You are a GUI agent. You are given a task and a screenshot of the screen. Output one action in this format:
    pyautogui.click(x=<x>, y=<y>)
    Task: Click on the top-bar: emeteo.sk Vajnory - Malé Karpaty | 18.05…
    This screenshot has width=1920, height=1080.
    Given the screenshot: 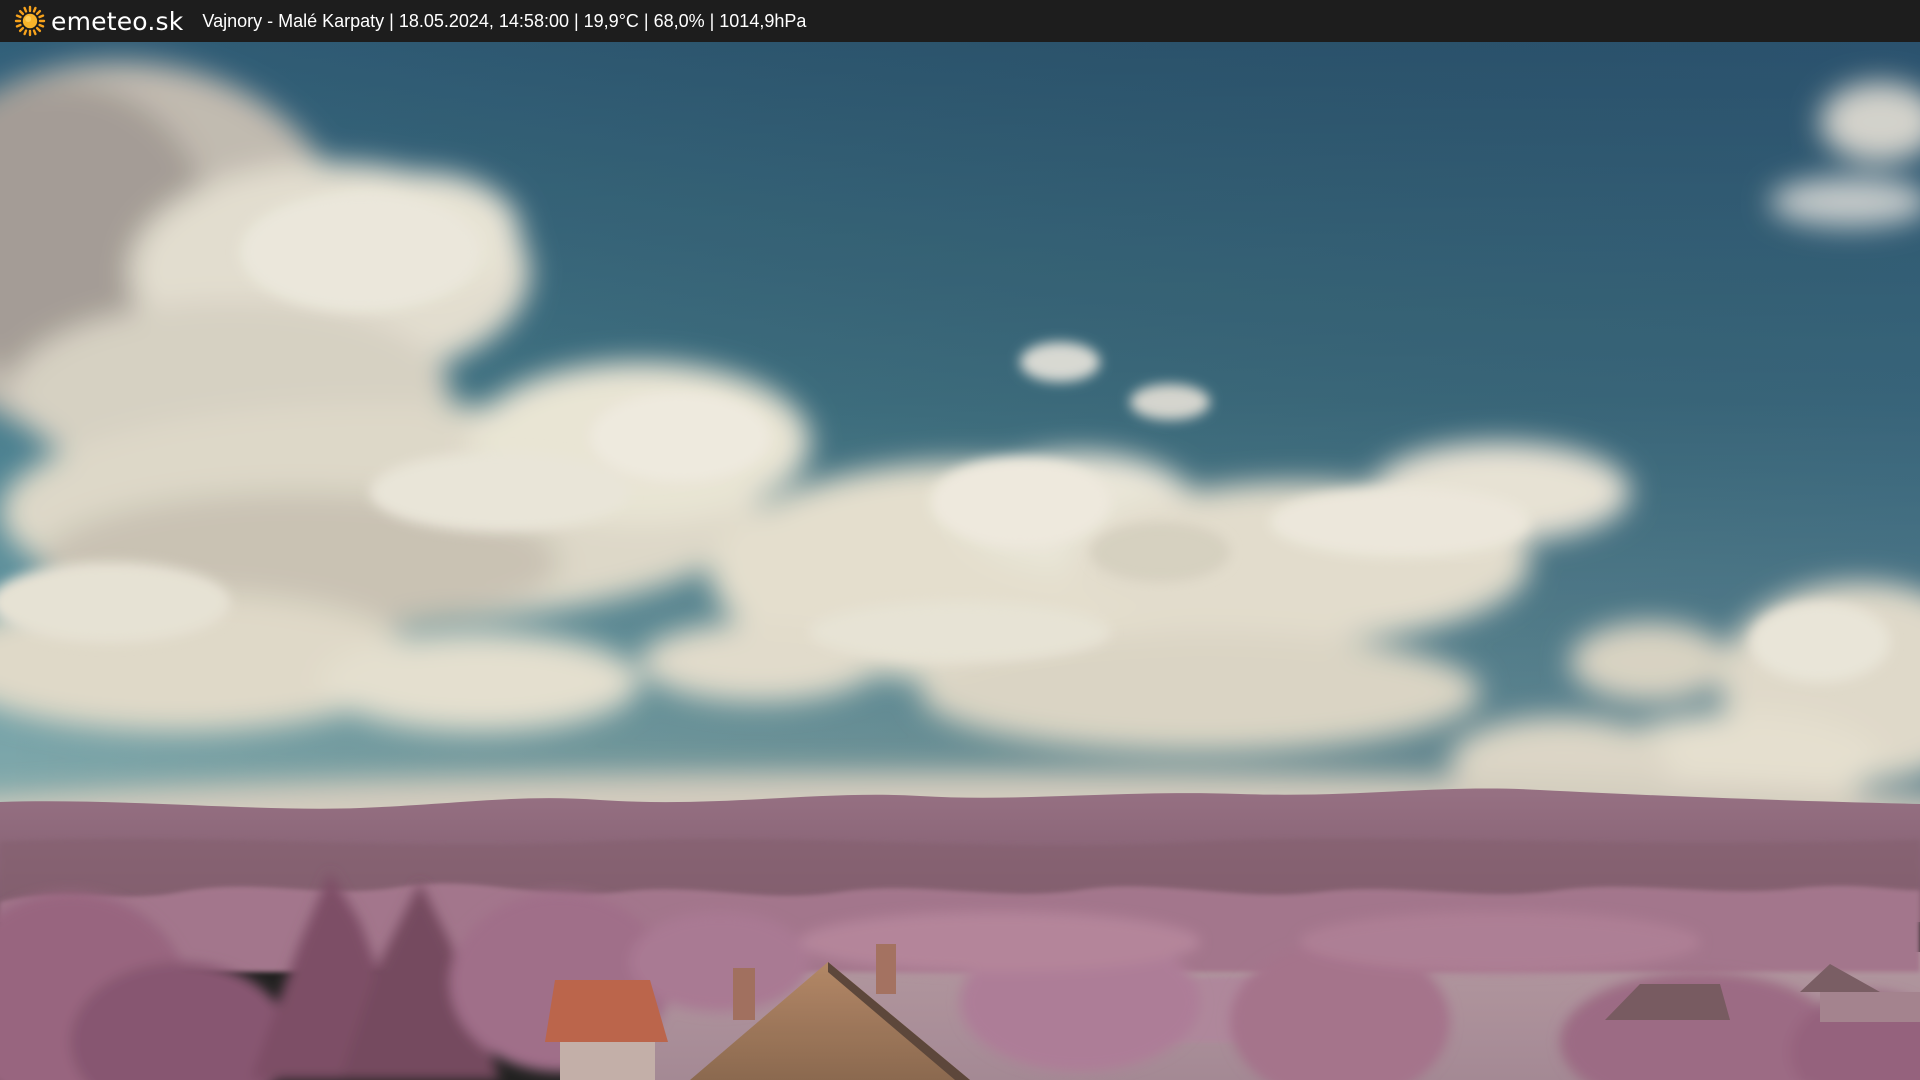 What is the action you would take?
    pyautogui.click(x=960, y=21)
    